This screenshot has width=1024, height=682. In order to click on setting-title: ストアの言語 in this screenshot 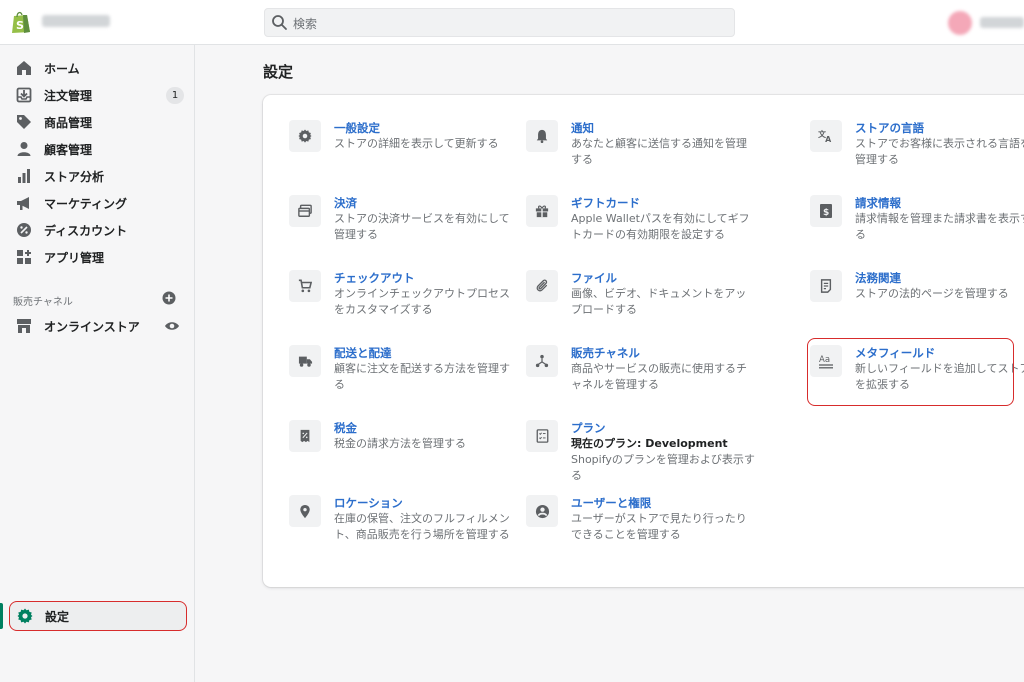, I will do `click(889, 128)`.